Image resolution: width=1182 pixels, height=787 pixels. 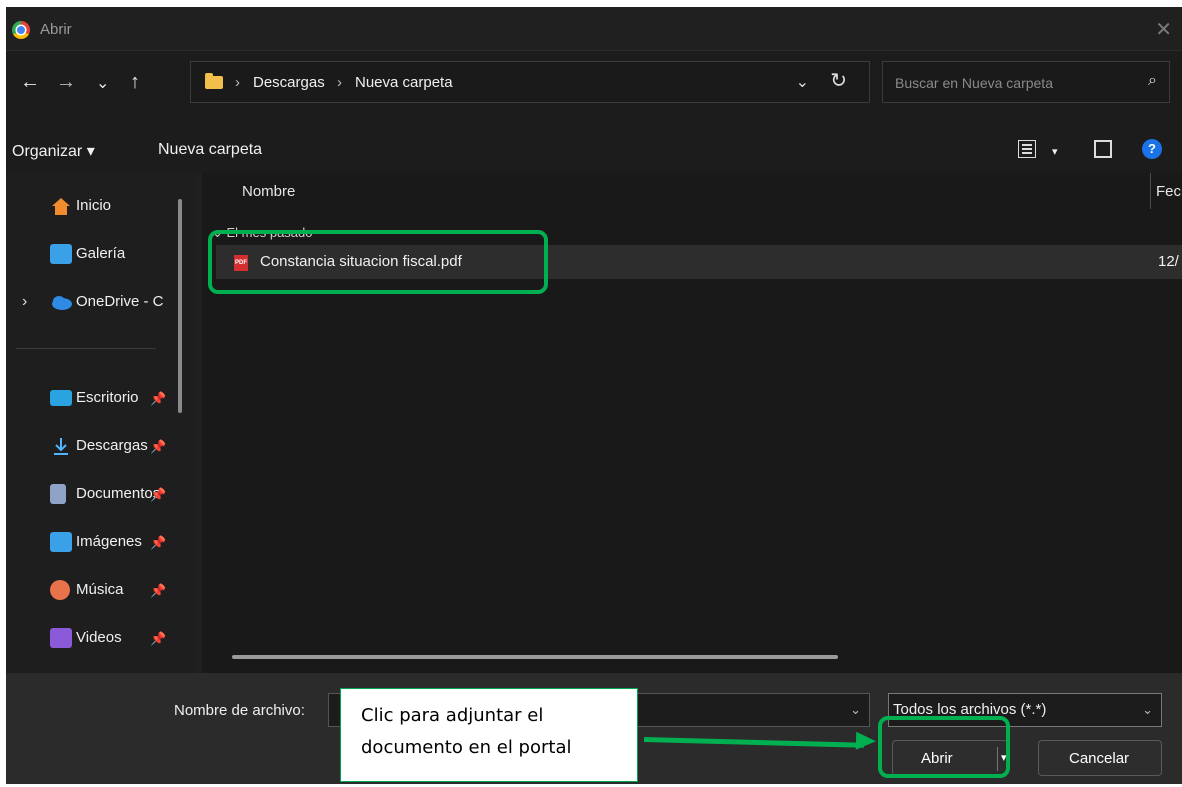 What do you see at coordinates (404, 82) in the screenshot?
I see `breadcrumb-nueva-carpeta: Nueva carpeta` at bounding box center [404, 82].